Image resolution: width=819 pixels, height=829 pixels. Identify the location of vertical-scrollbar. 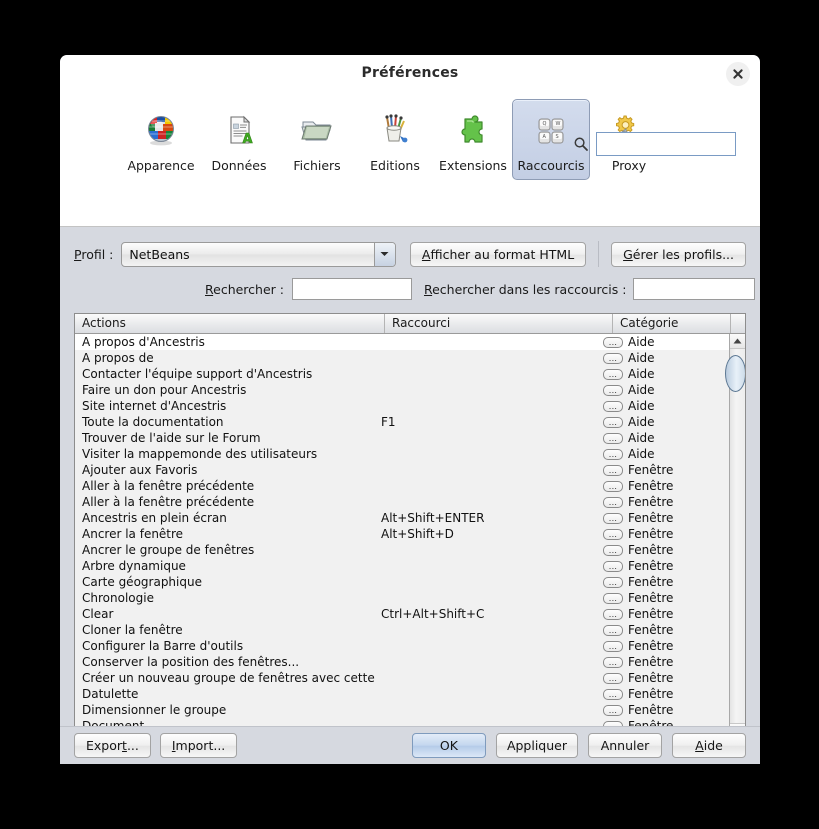
(735, 536).